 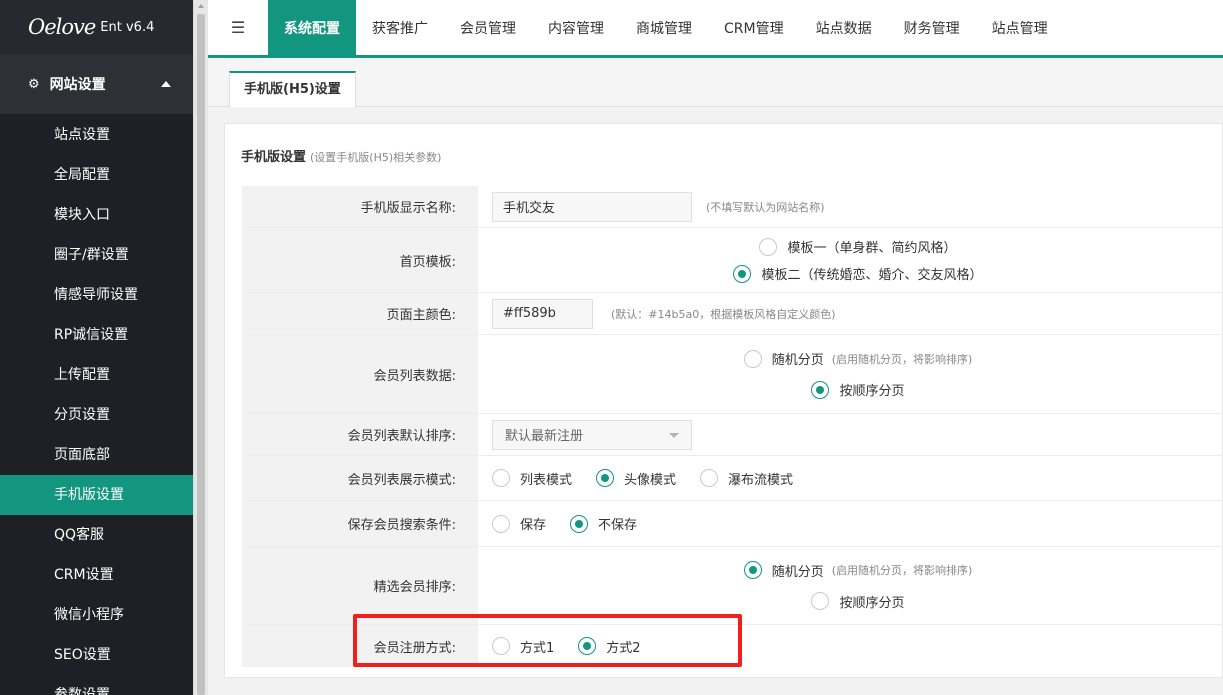 What do you see at coordinates (34, 84) in the screenshot?
I see `gear-icon: ⚙` at bounding box center [34, 84].